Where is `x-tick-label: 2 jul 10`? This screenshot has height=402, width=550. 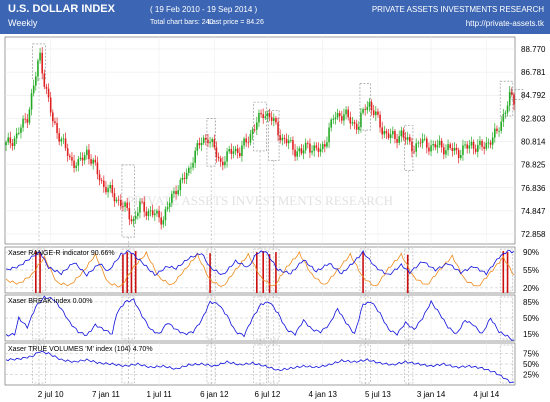
x-tick-label: 2 jul 10 is located at coordinates (51, 394).